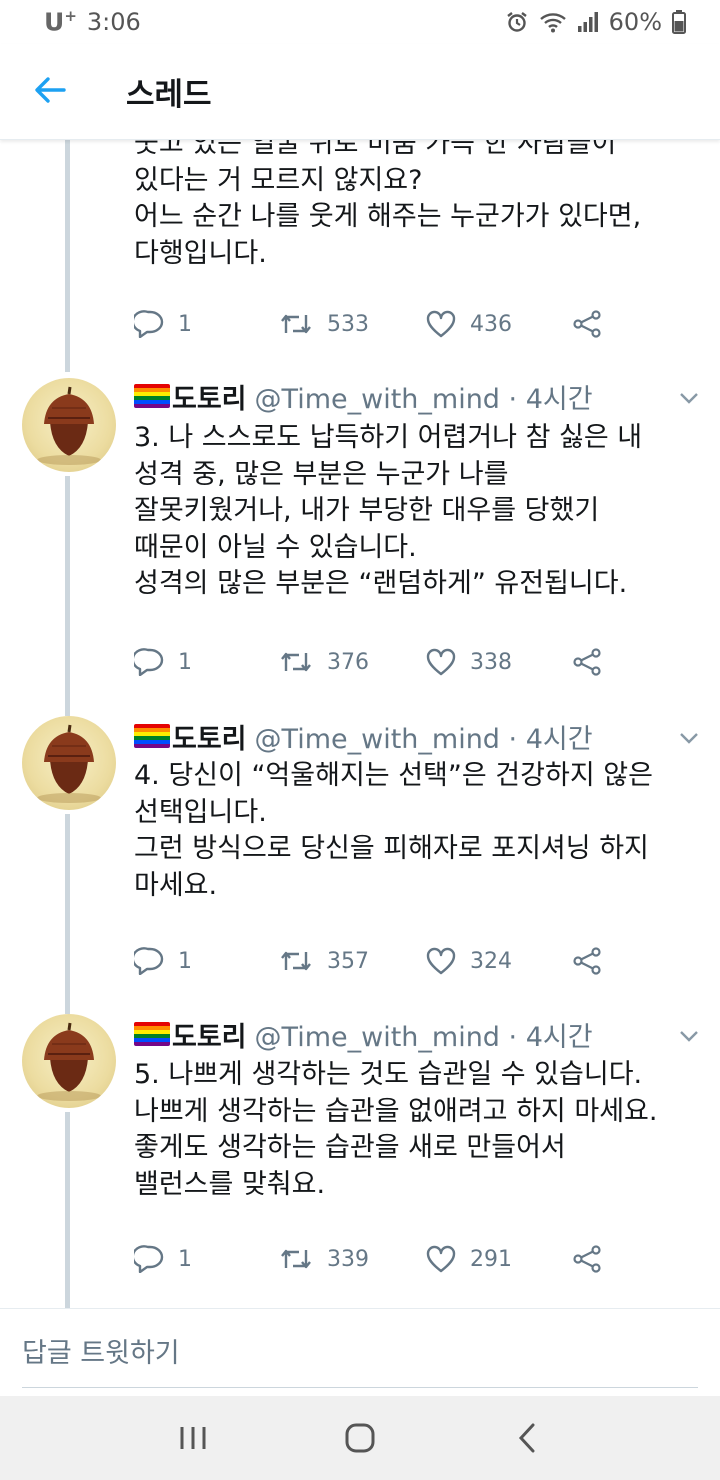 Image resolution: width=720 pixels, height=1480 pixels. I want to click on reply-input: 답글 트윗하기, so click(101, 1350).